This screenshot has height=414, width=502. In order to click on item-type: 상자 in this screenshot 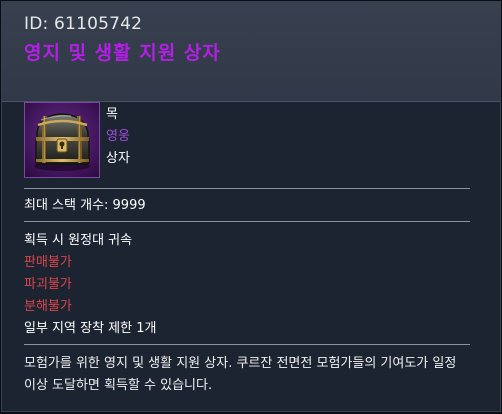, I will do `click(118, 158)`.